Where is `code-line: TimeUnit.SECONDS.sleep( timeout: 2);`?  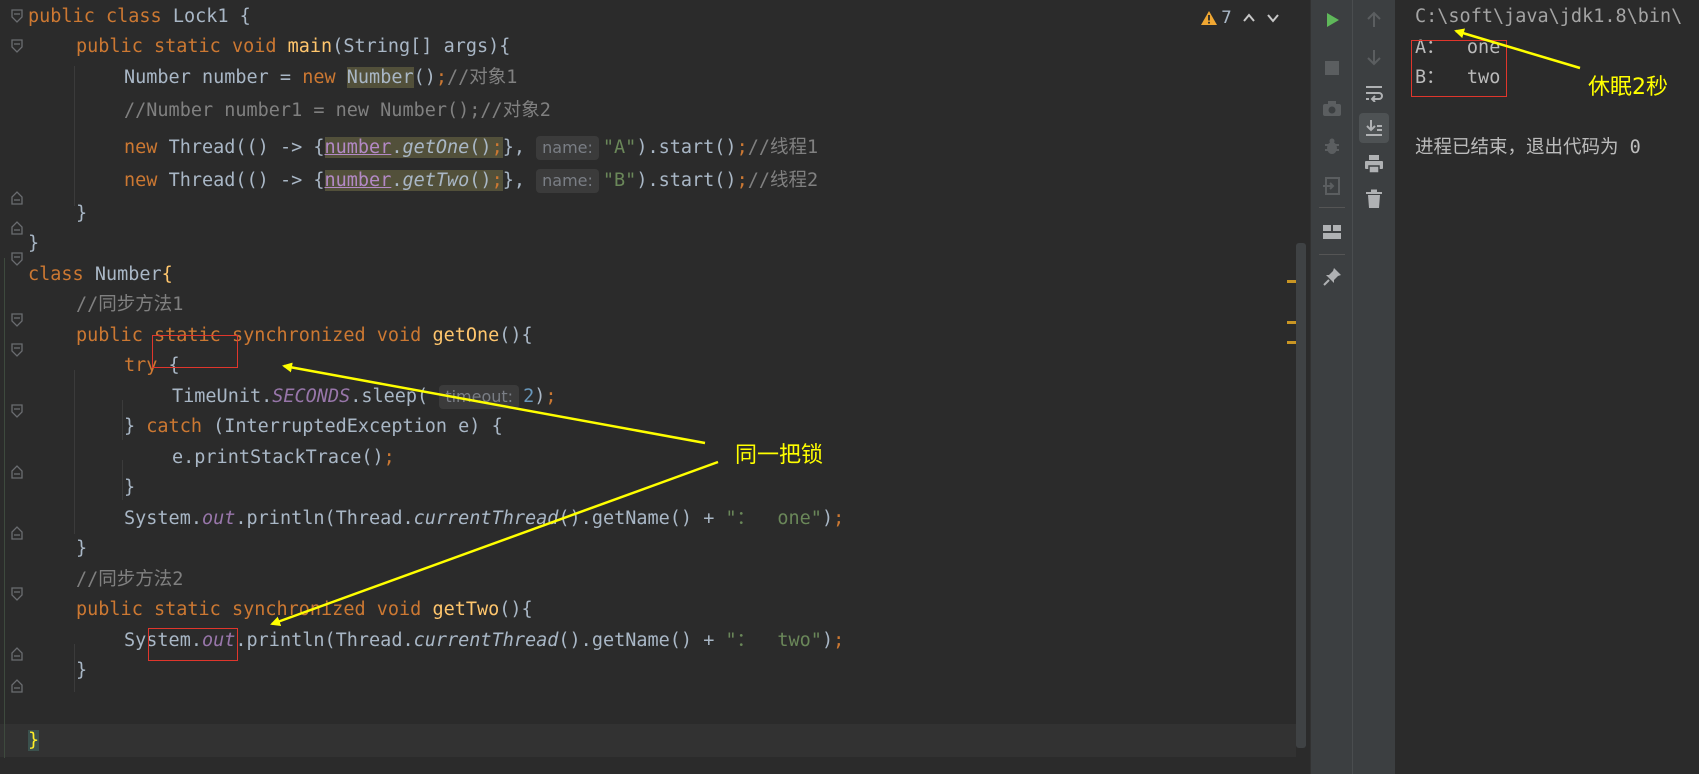 code-line: TimeUnit.SECONDS.sleep( timeout: 2); is located at coordinates (364, 396).